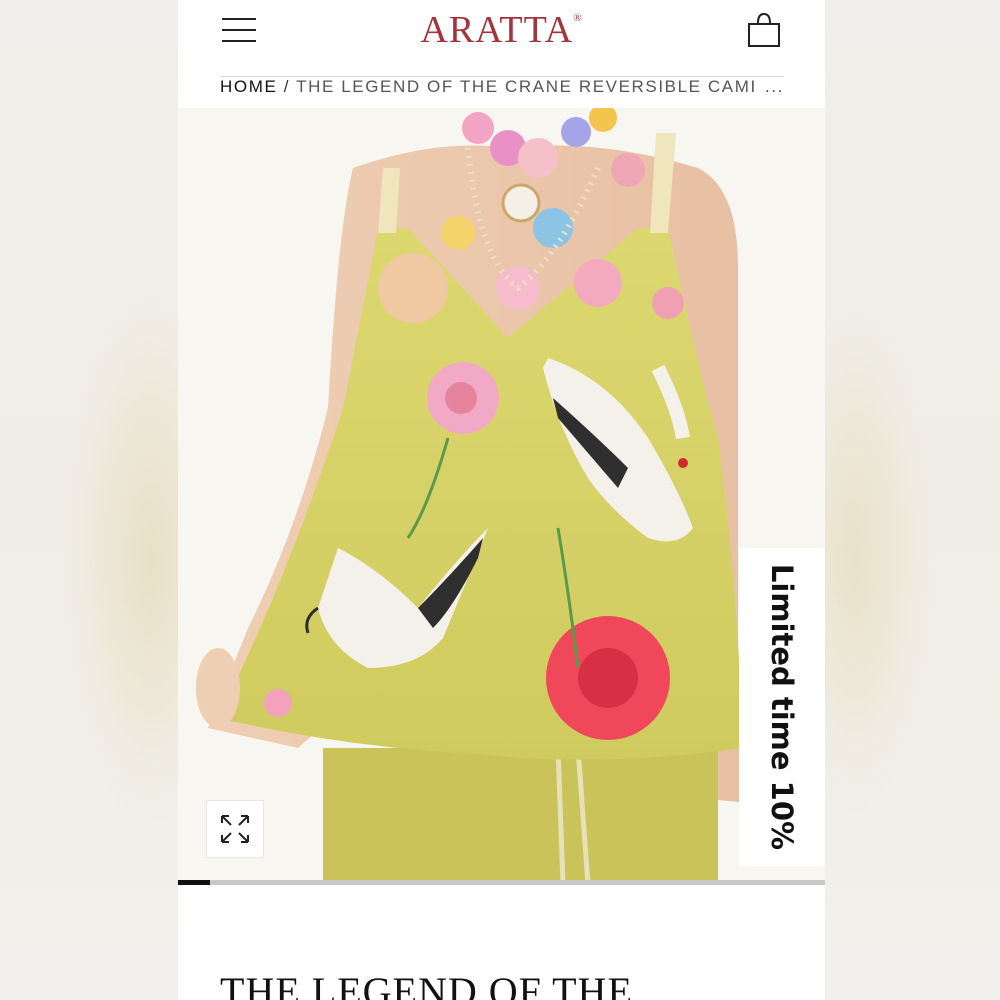 Image resolution: width=1000 pixels, height=1000 pixels. What do you see at coordinates (501, 882) in the screenshot?
I see `gallery-progress-bar` at bounding box center [501, 882].